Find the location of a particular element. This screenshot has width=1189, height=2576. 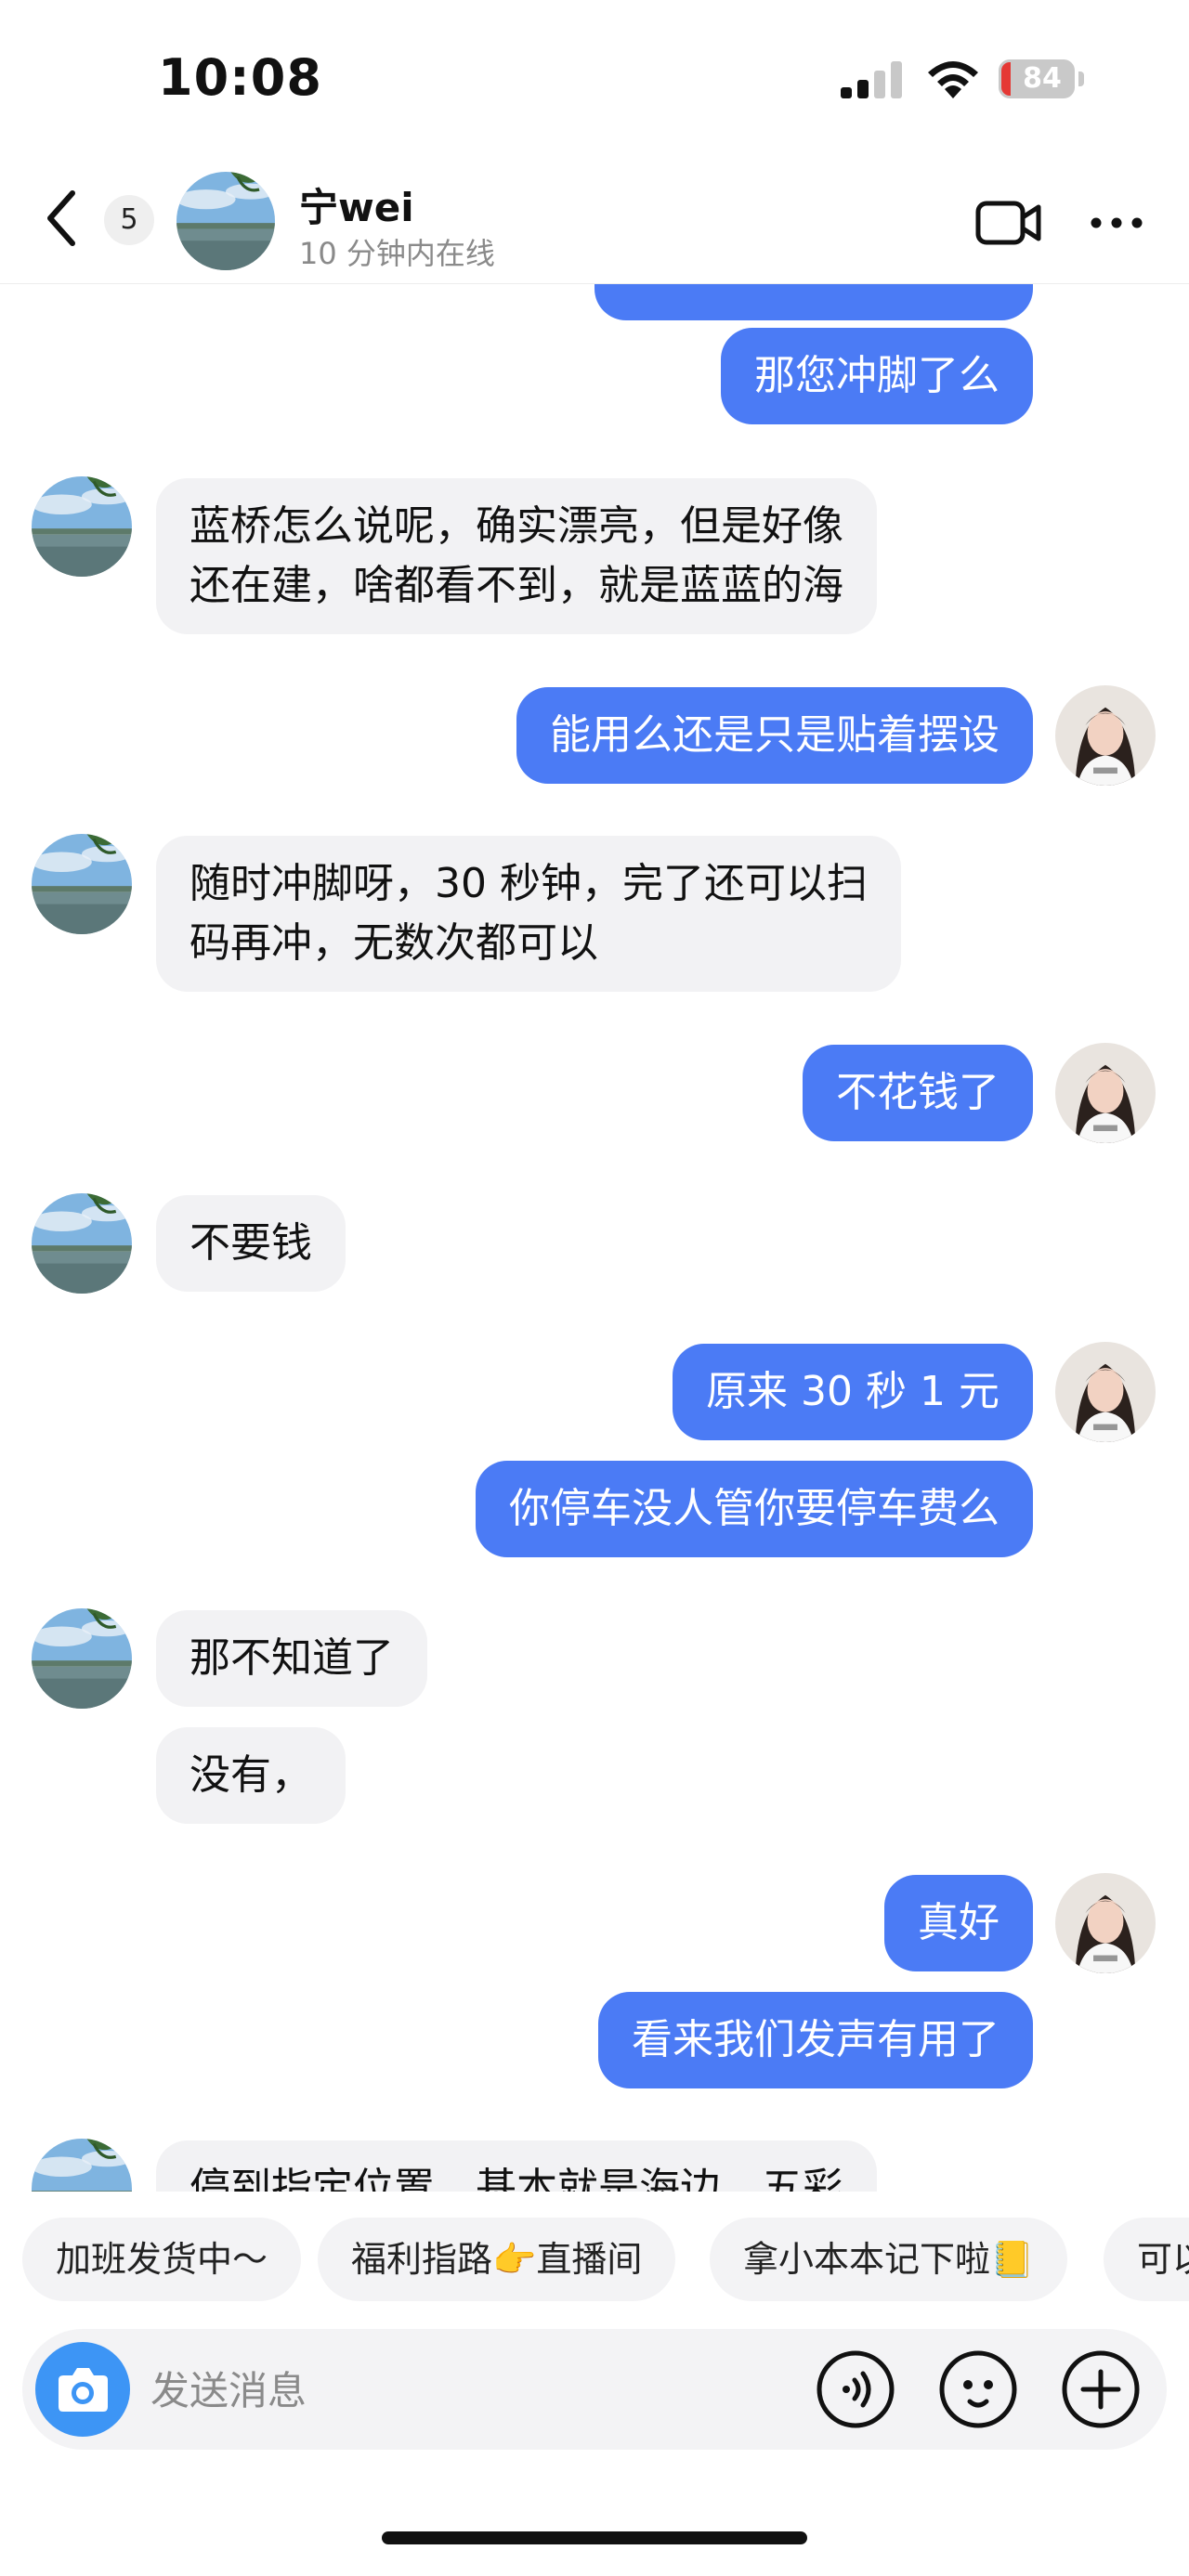

message-composer is located at coordinates (594, 2390).